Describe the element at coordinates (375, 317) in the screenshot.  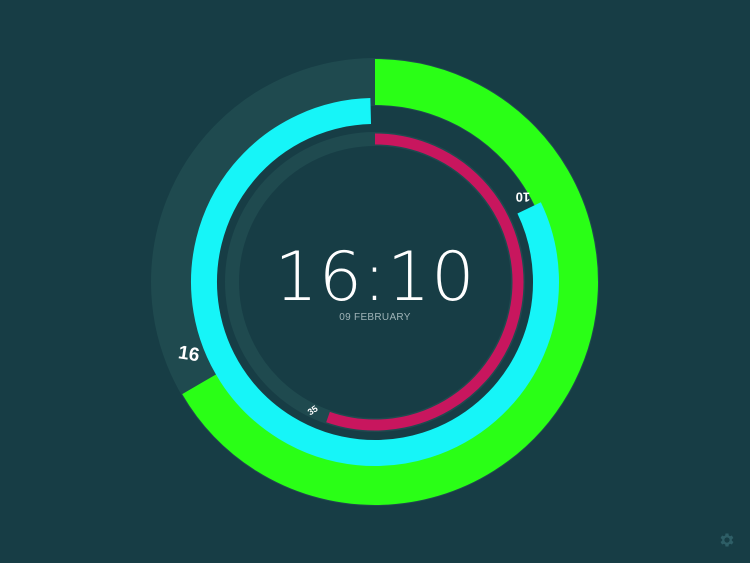
I see `date-display: 09 FEBRUARY` at that location.